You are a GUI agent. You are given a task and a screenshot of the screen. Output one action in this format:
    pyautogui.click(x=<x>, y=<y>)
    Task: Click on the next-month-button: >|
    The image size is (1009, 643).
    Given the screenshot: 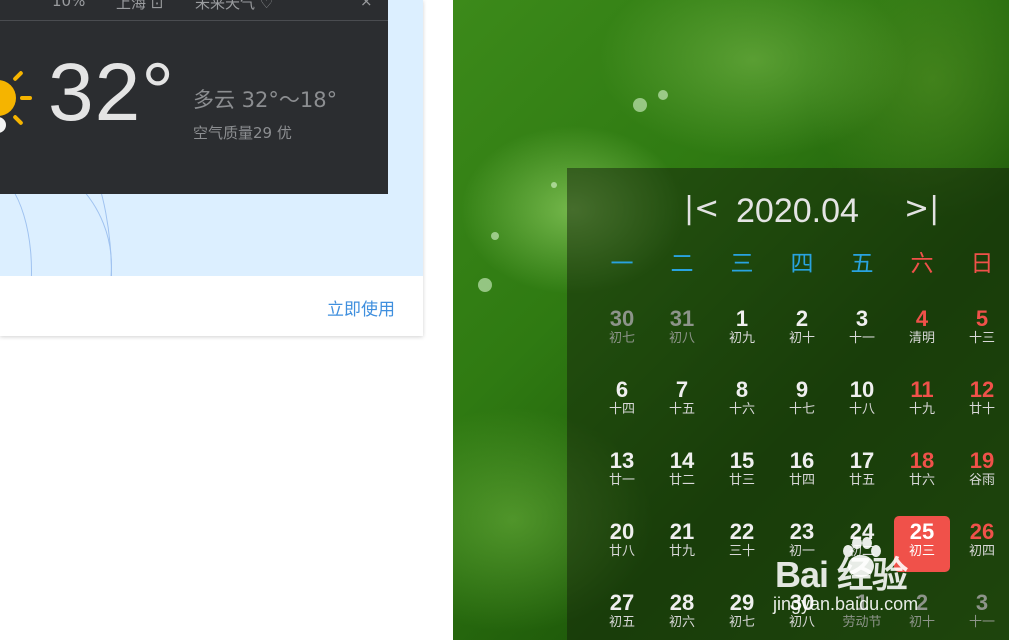 What is the action you would take?
    pyautogui.click(x=921, y=209)
    